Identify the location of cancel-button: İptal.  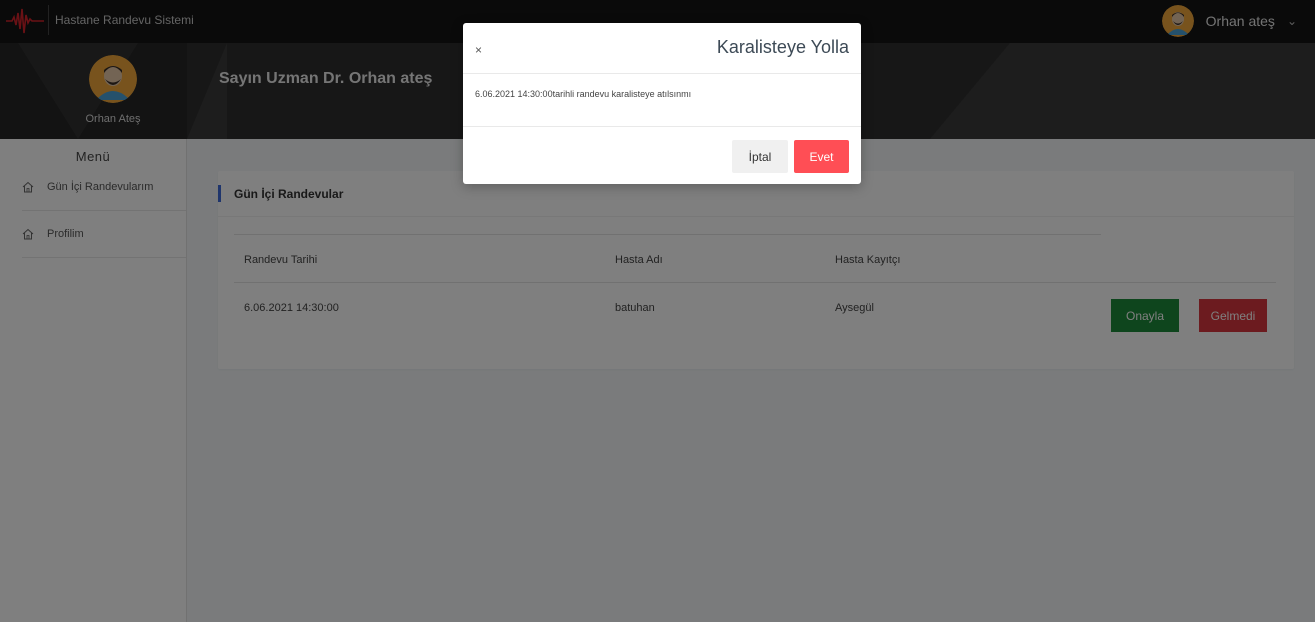
(760, 156).